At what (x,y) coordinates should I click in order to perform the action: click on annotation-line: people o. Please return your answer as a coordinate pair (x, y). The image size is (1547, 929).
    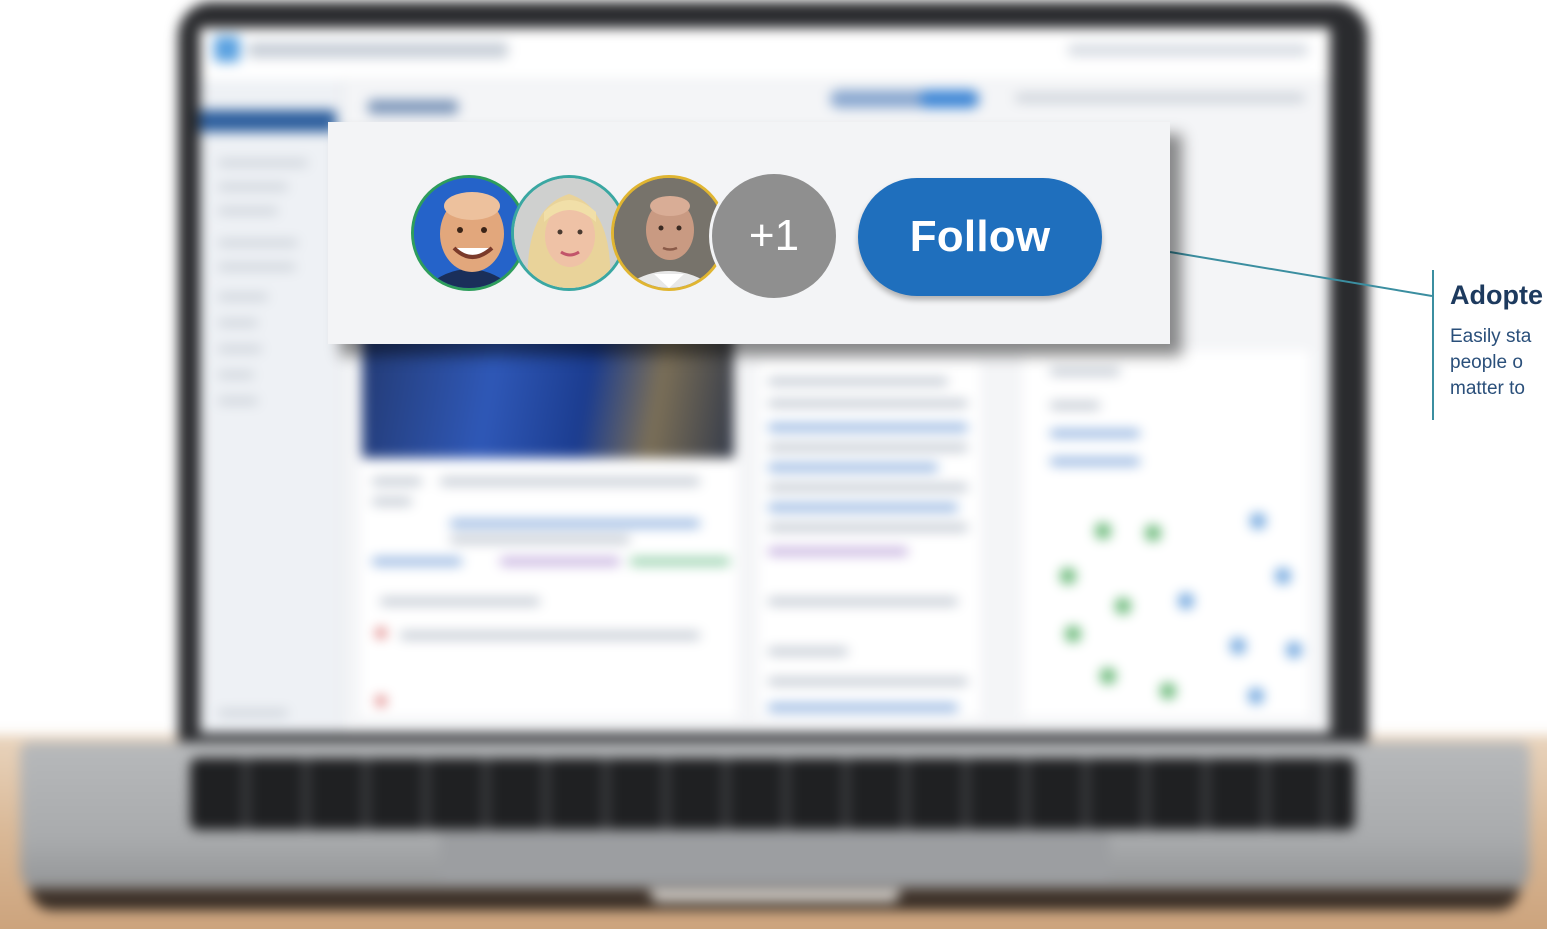
    Looking at the image, I should click on (1486, 362).